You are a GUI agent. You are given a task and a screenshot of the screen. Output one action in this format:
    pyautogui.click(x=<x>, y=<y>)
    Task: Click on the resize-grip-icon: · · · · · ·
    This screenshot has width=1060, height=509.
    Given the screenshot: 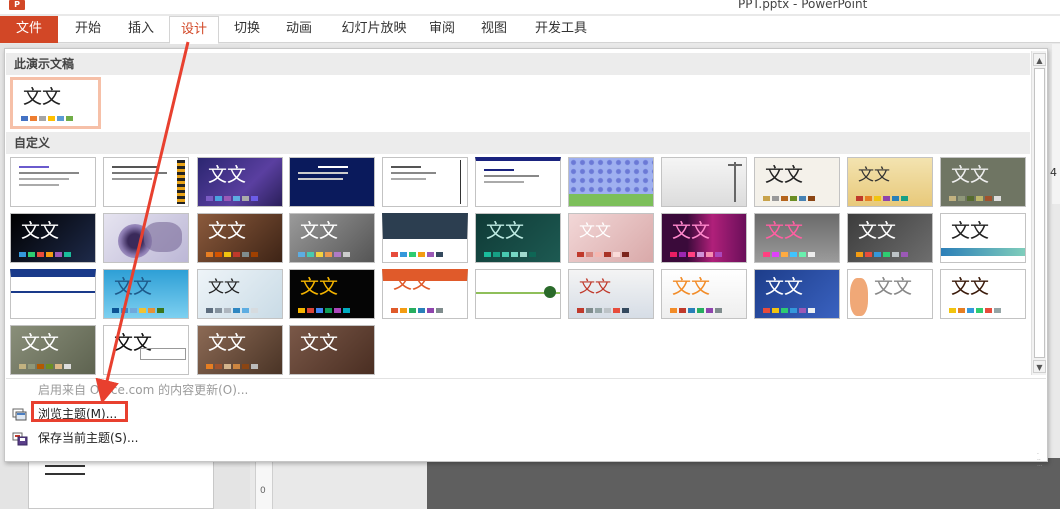 What is the action you would take?
    pyautogui.click(x=1039, y=461)
    